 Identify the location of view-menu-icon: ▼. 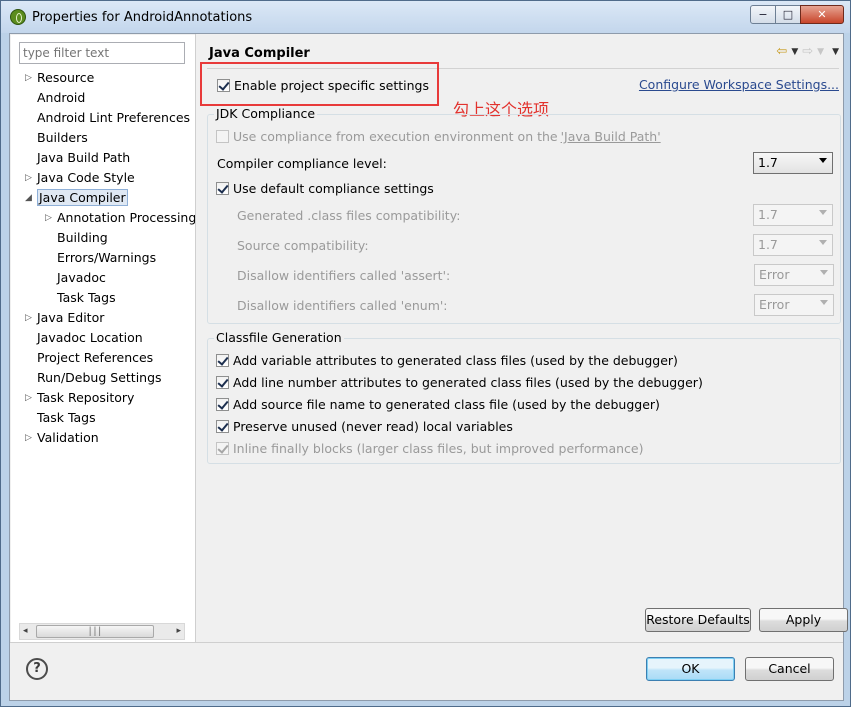
(835, 53).